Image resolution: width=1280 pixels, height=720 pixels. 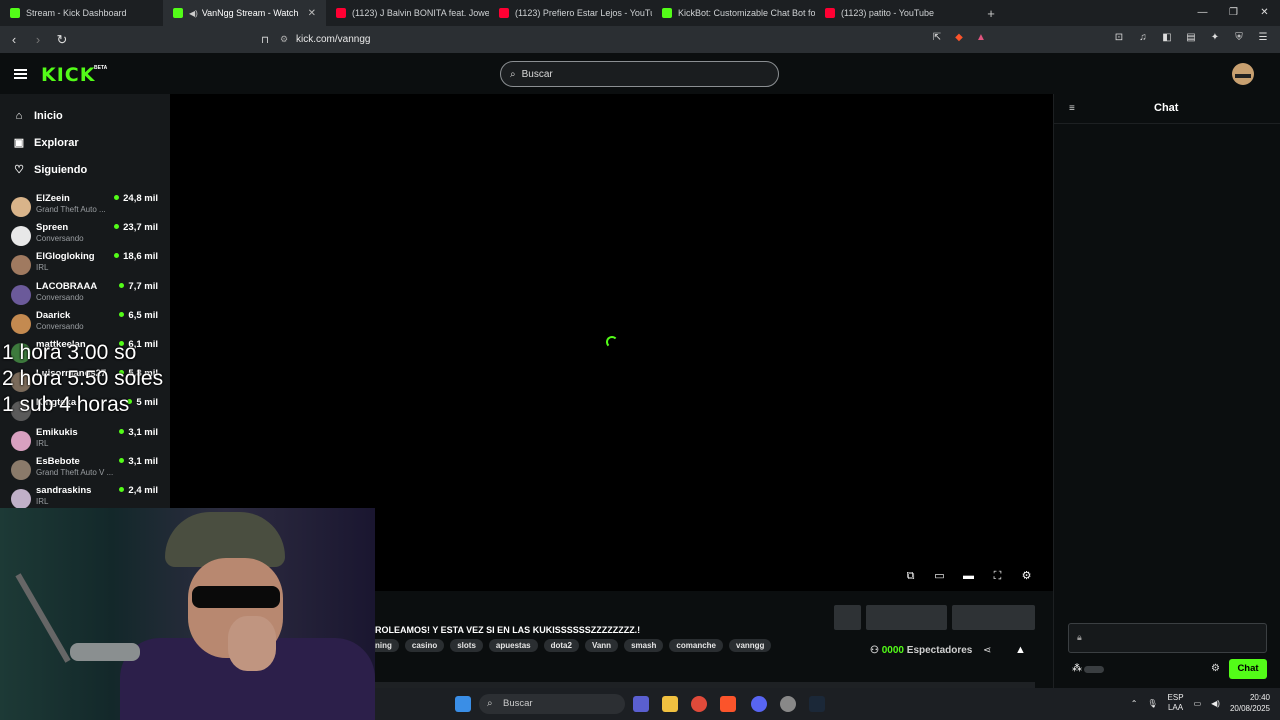 What do you see at coordinates (640, 39) in the screenshot?
I see `url-field: ⚙ kick.com/vanngg` at bounding box center [640, 39].